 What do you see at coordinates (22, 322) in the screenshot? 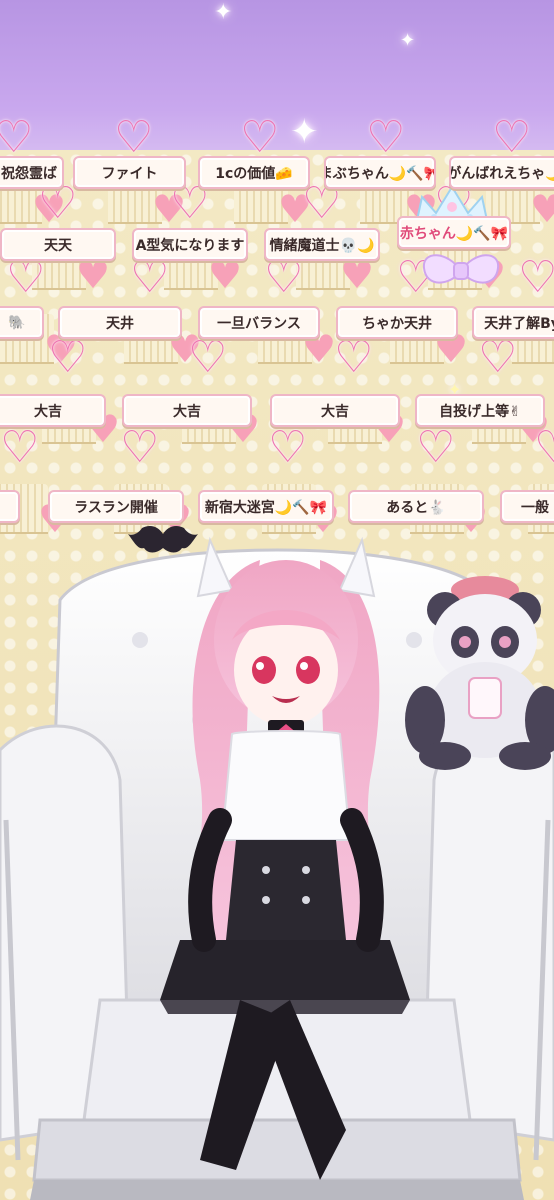
I see `nameplate: 🐘` at bounding box center [22, 322].